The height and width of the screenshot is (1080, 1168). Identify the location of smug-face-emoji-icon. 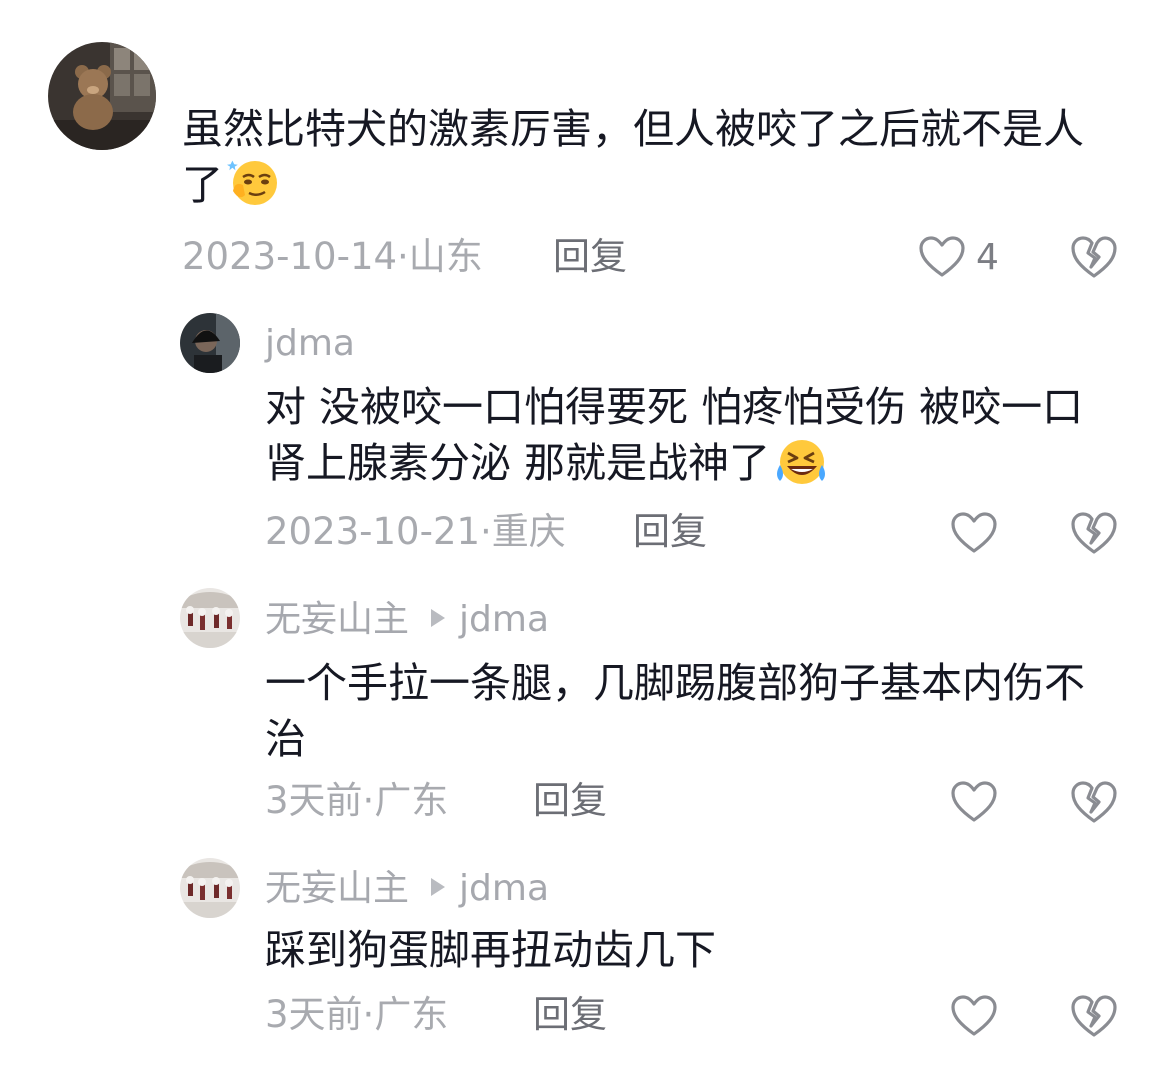
(252, 182).